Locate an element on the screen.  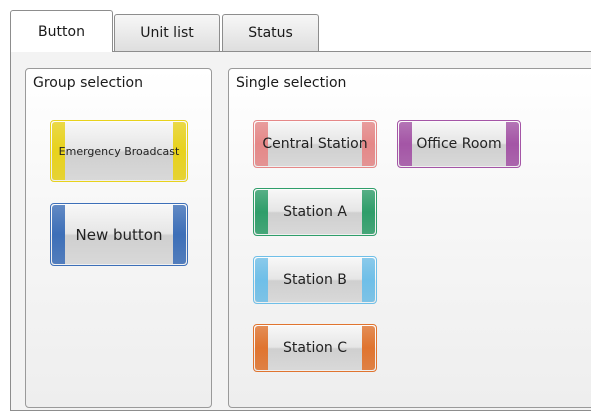
tab-button-label: Button is located at coordinates (61, 31).